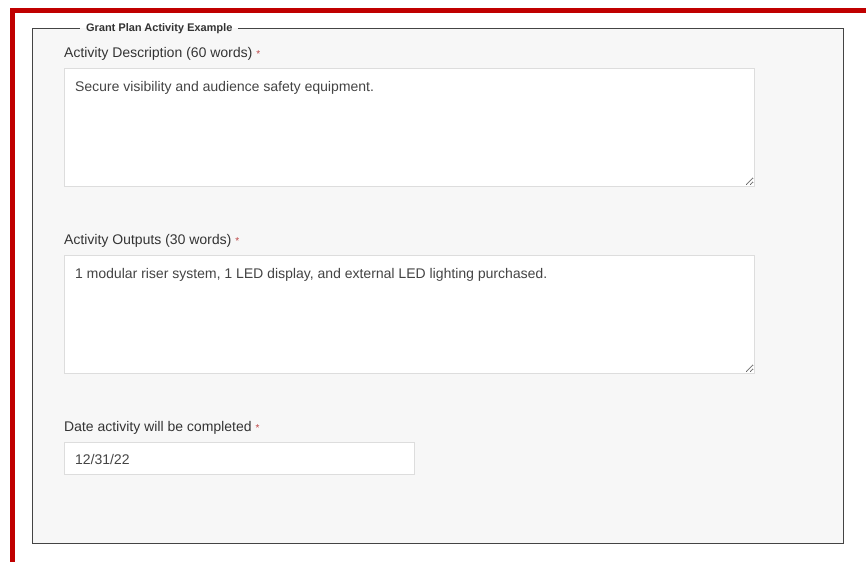  I want to click on date-field: 12/31/22, so click(239, 458).